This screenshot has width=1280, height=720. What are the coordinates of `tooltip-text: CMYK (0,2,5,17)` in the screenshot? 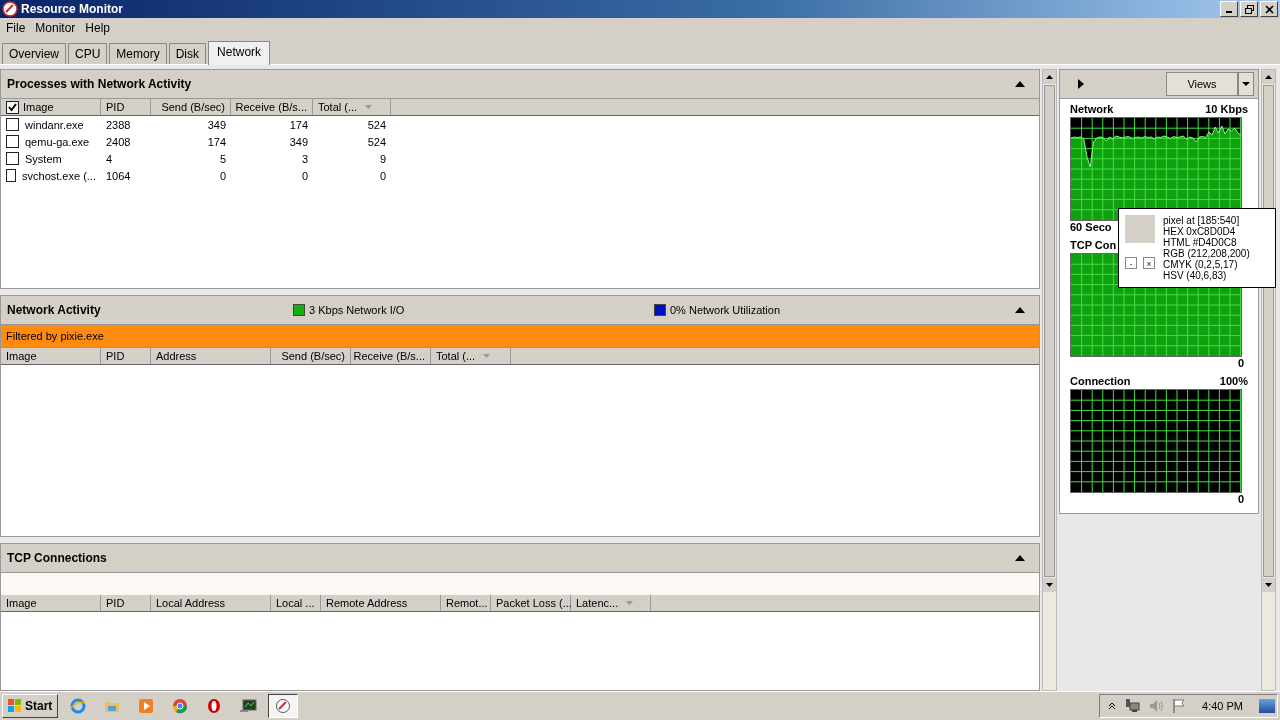 It's located at (1200, 264).